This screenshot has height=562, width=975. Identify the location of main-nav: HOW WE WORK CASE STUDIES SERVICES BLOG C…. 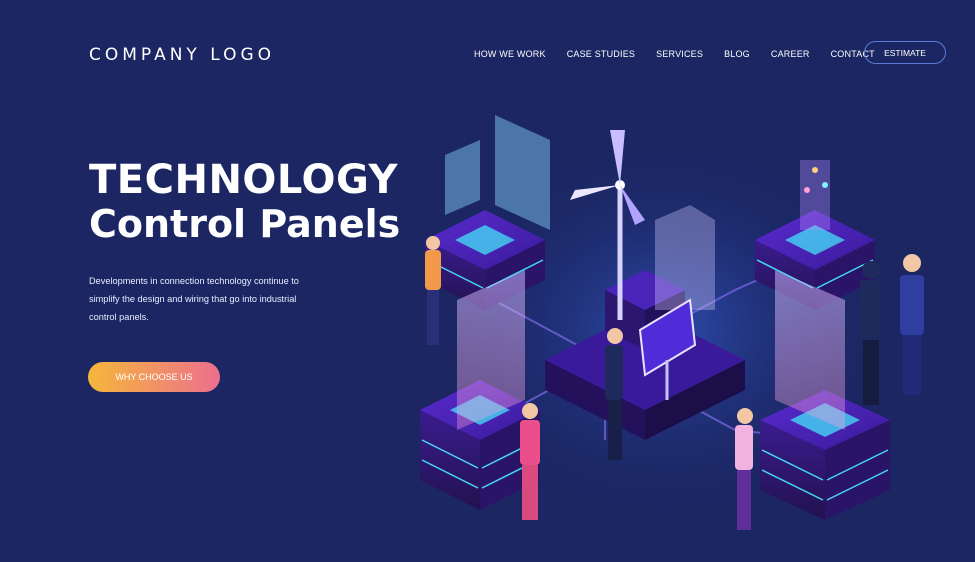
(674, 54).